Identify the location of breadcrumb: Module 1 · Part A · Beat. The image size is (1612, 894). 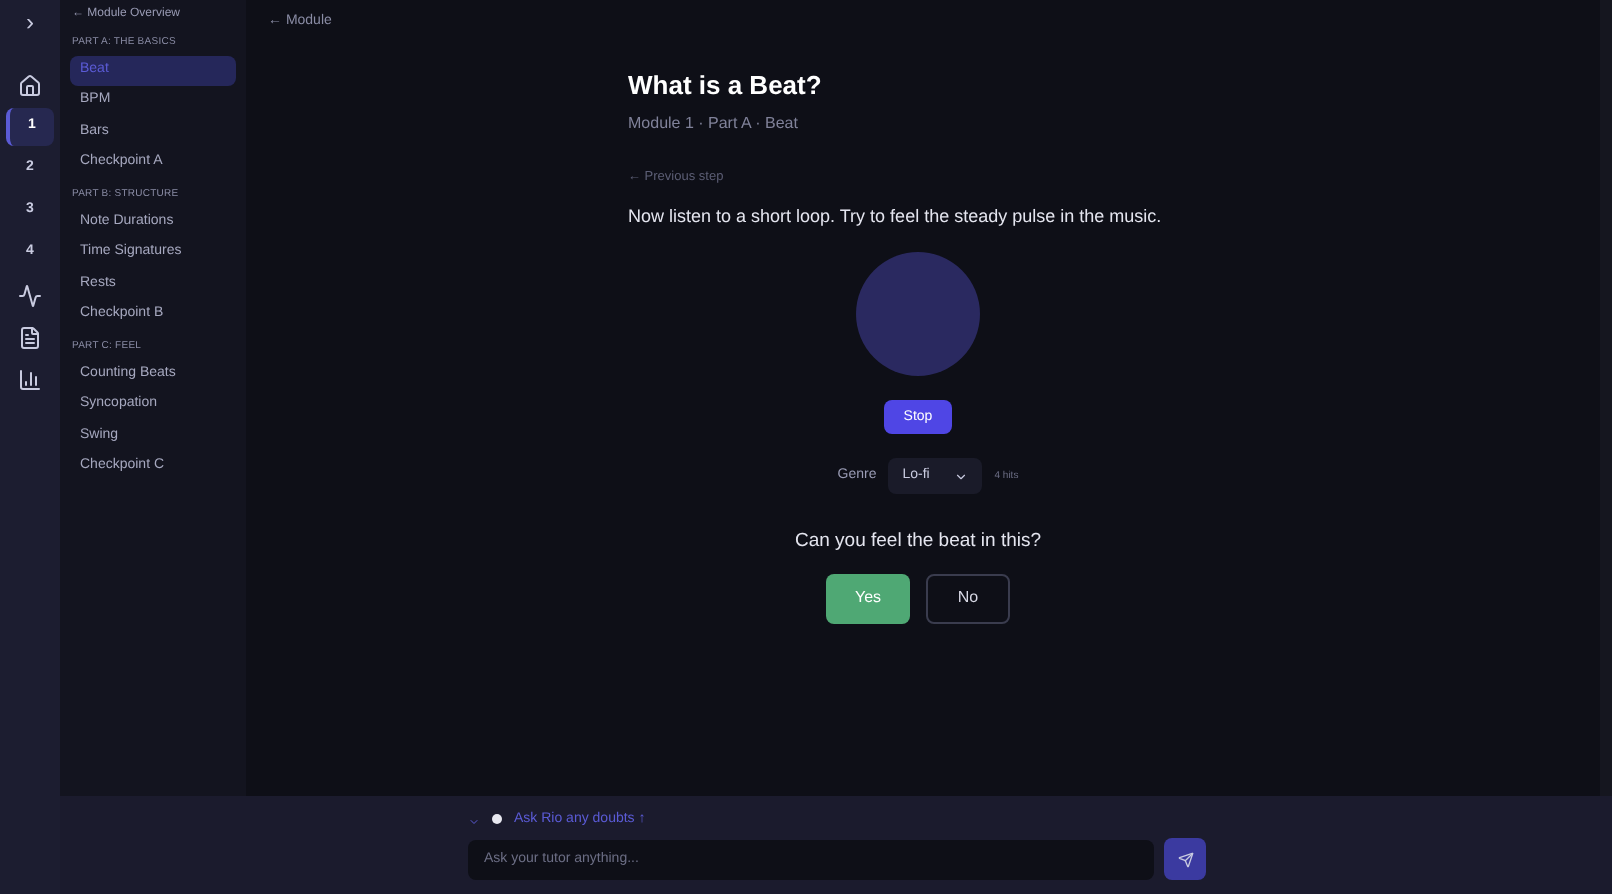
(714, 124).